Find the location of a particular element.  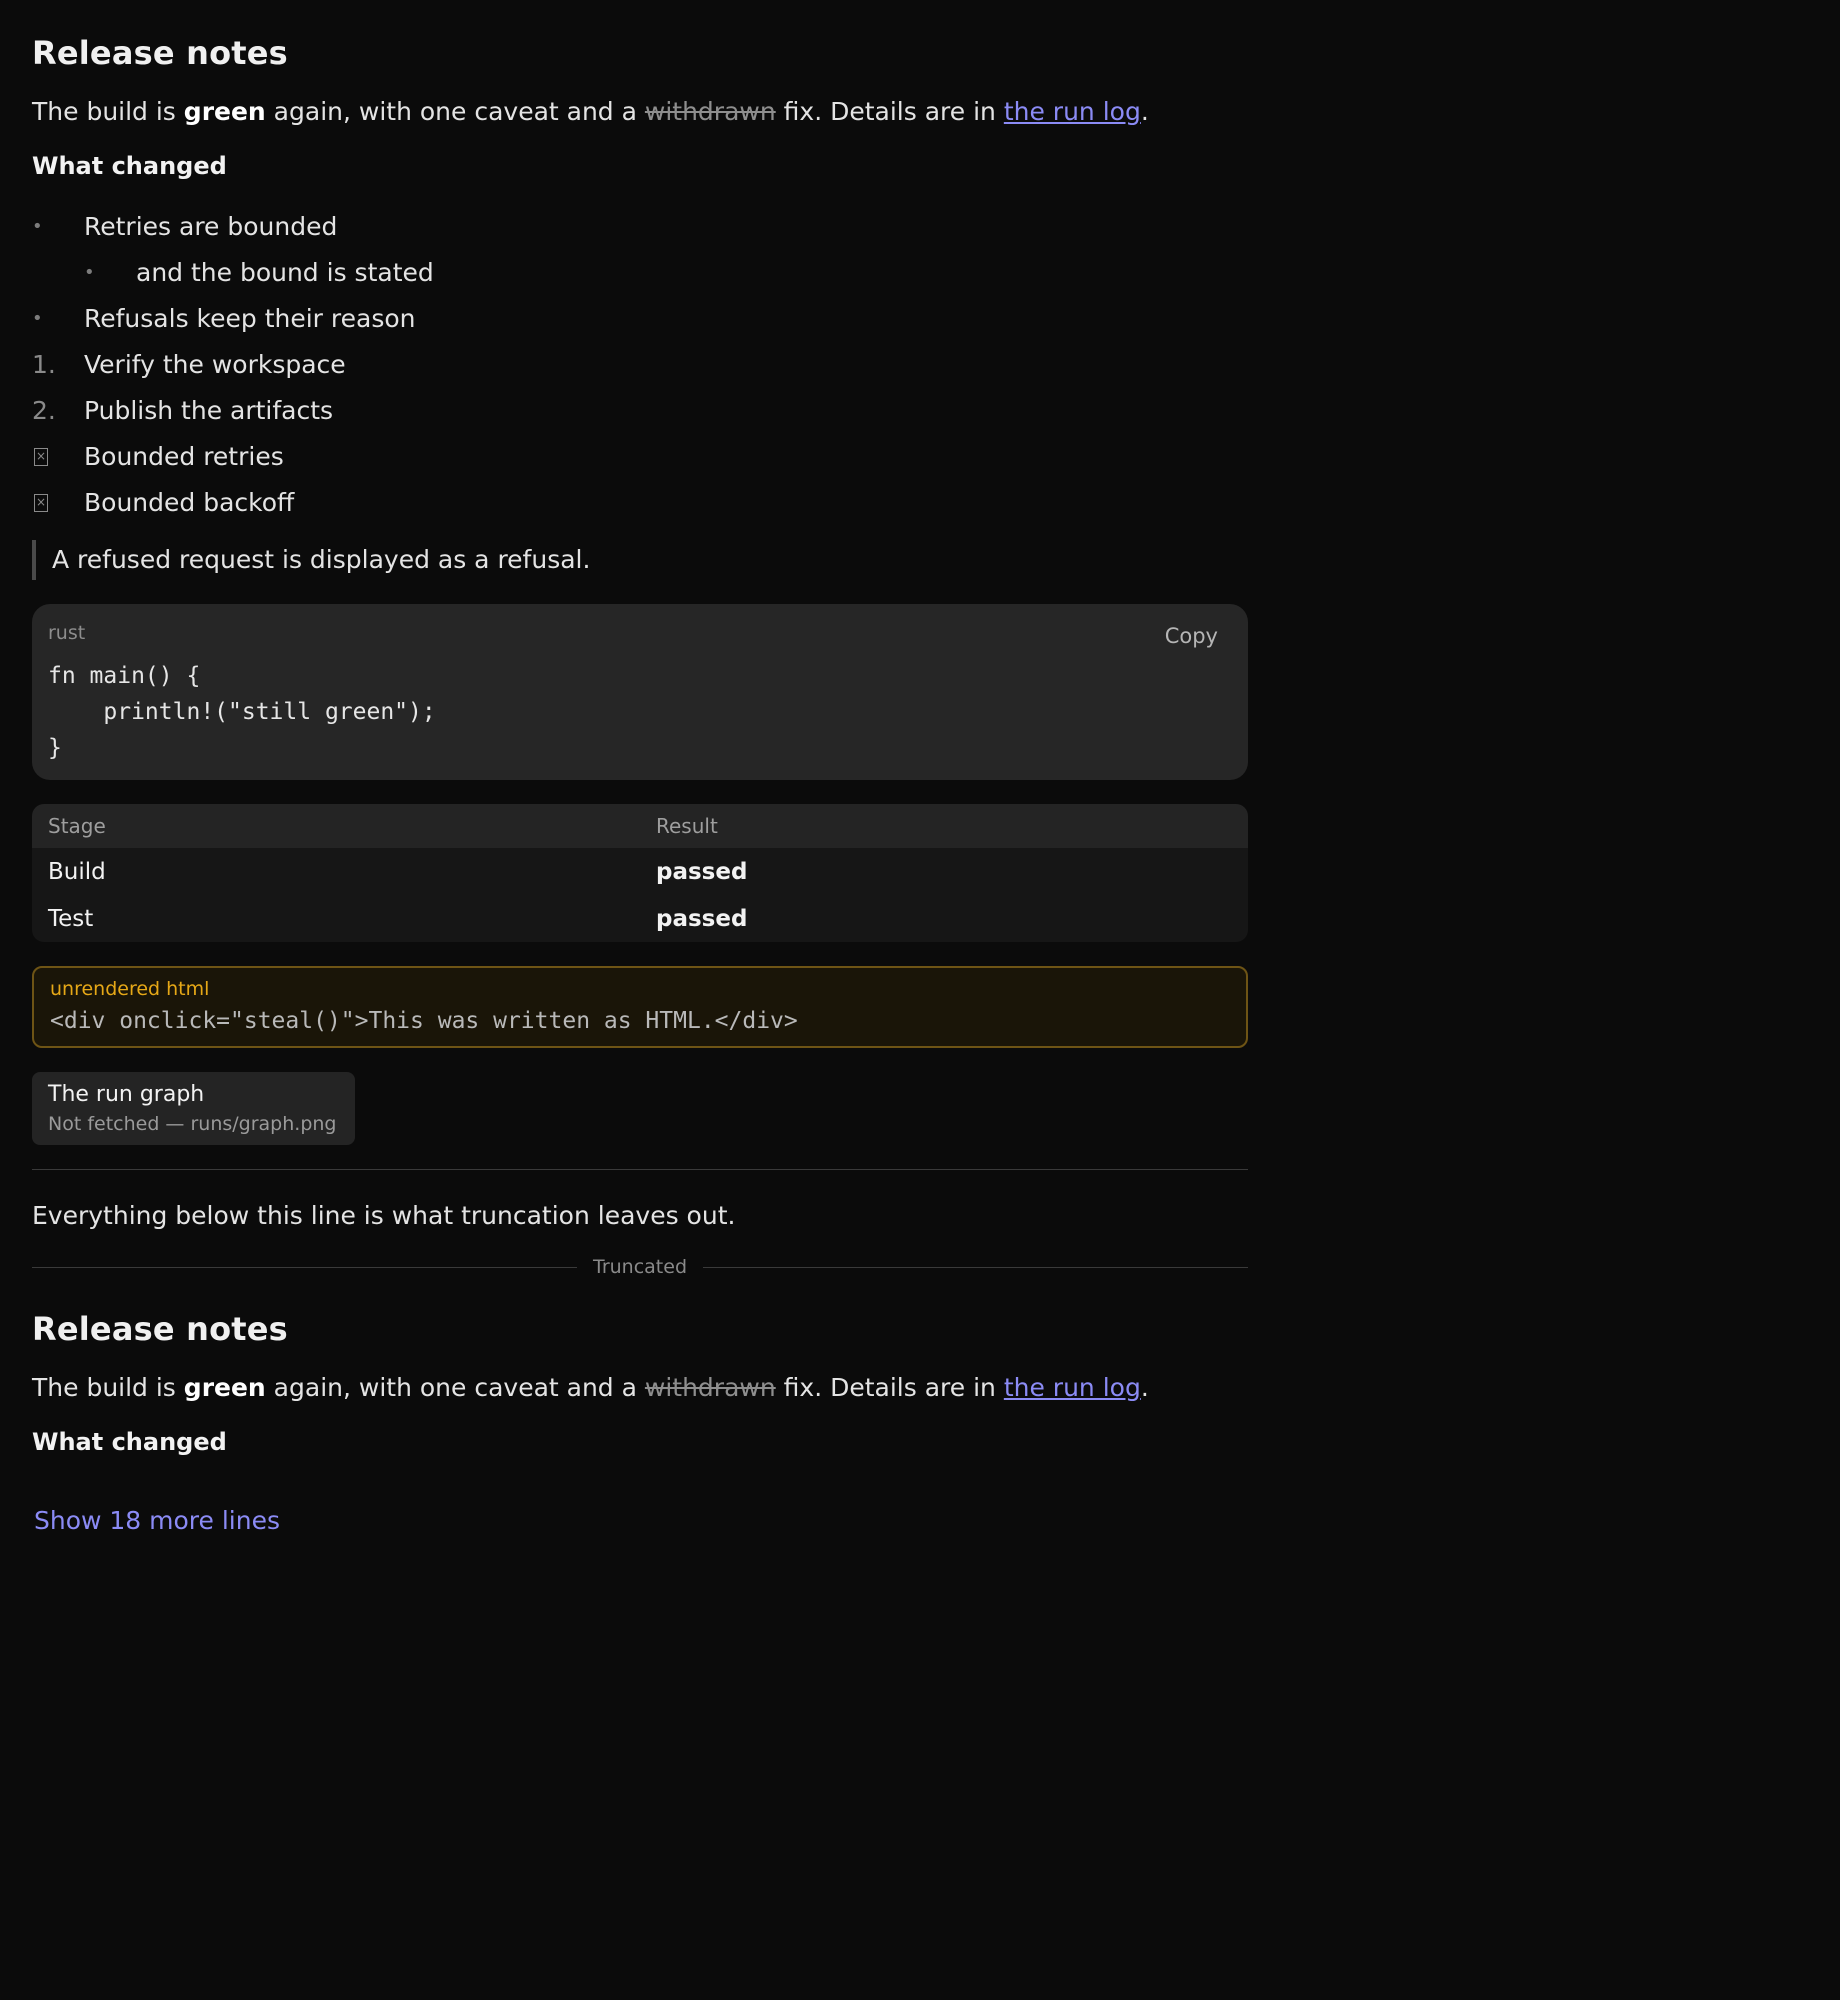

task-list: × Bounded retries × Bounded backoff is located at coordinates (640, 480).